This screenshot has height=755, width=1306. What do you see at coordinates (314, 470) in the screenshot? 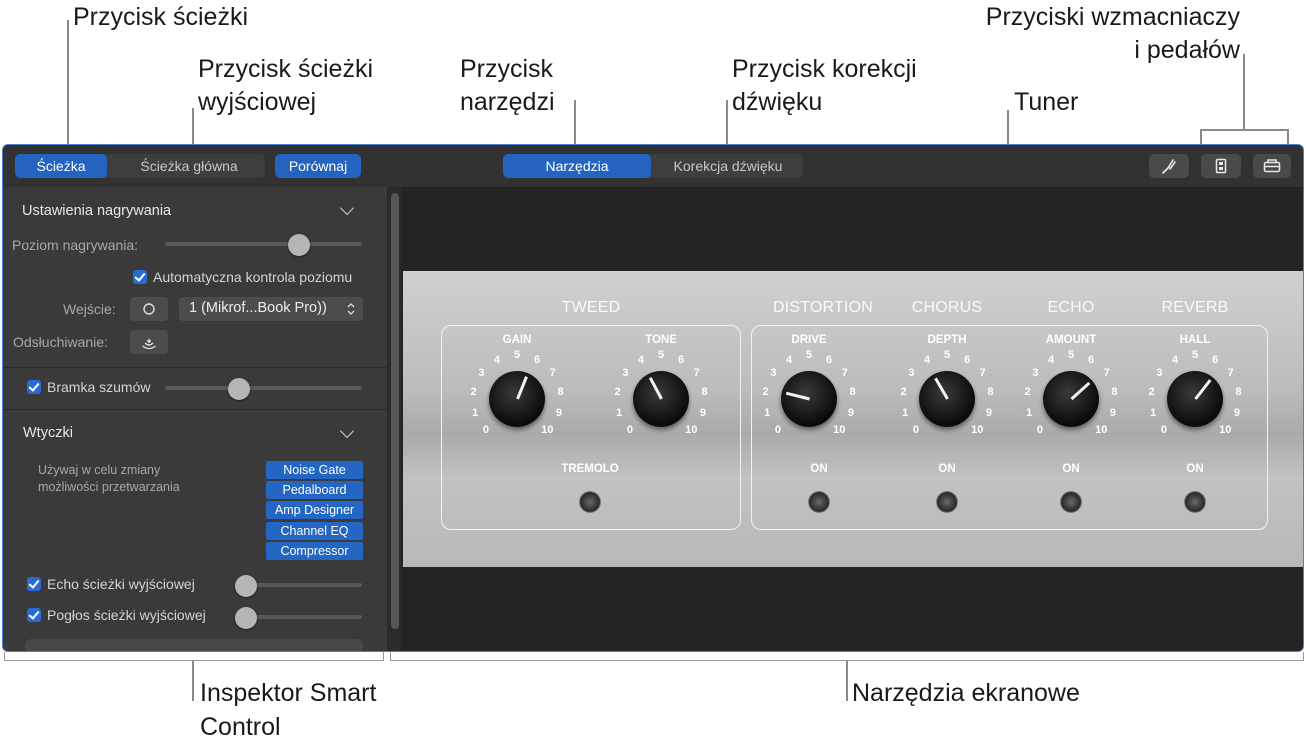
I see `plugin-slot: Noise Gate` at bounding box center [314, 470].